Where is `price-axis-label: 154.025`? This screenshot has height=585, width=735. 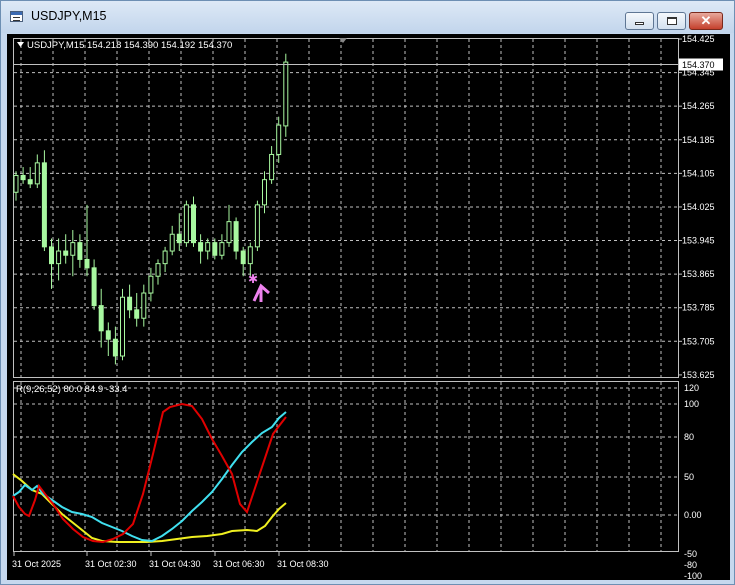
price-axis-label: 154.025 is located at coordinates (698, 207).